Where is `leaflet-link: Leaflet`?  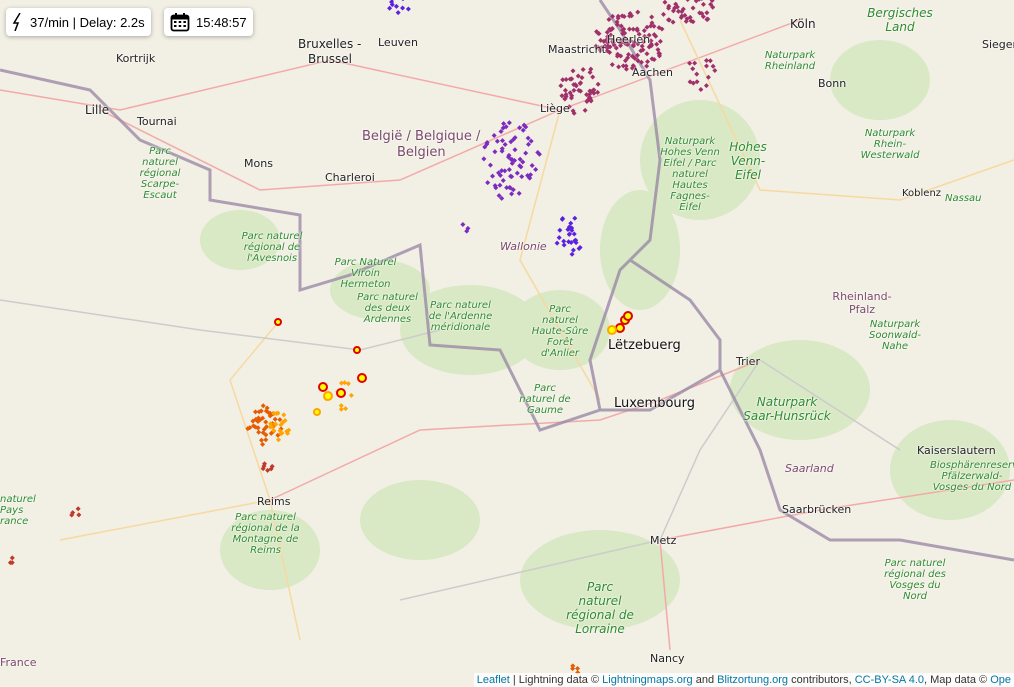
leaflet-link: Leaflet is located at coordinates (493, 680).